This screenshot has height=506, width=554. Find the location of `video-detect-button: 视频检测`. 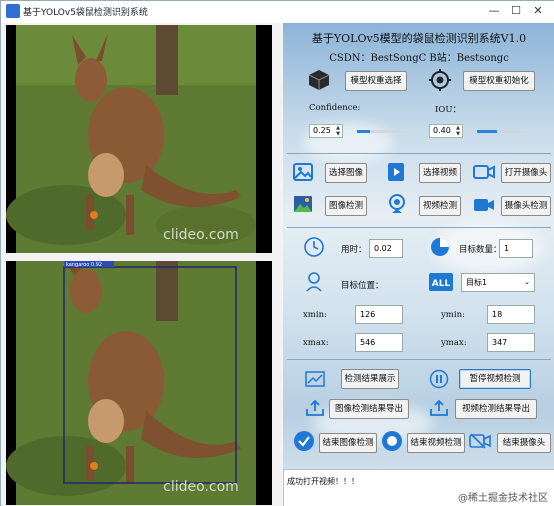

video-detect-button: 视频检测 is located at coordinates (440, 206).